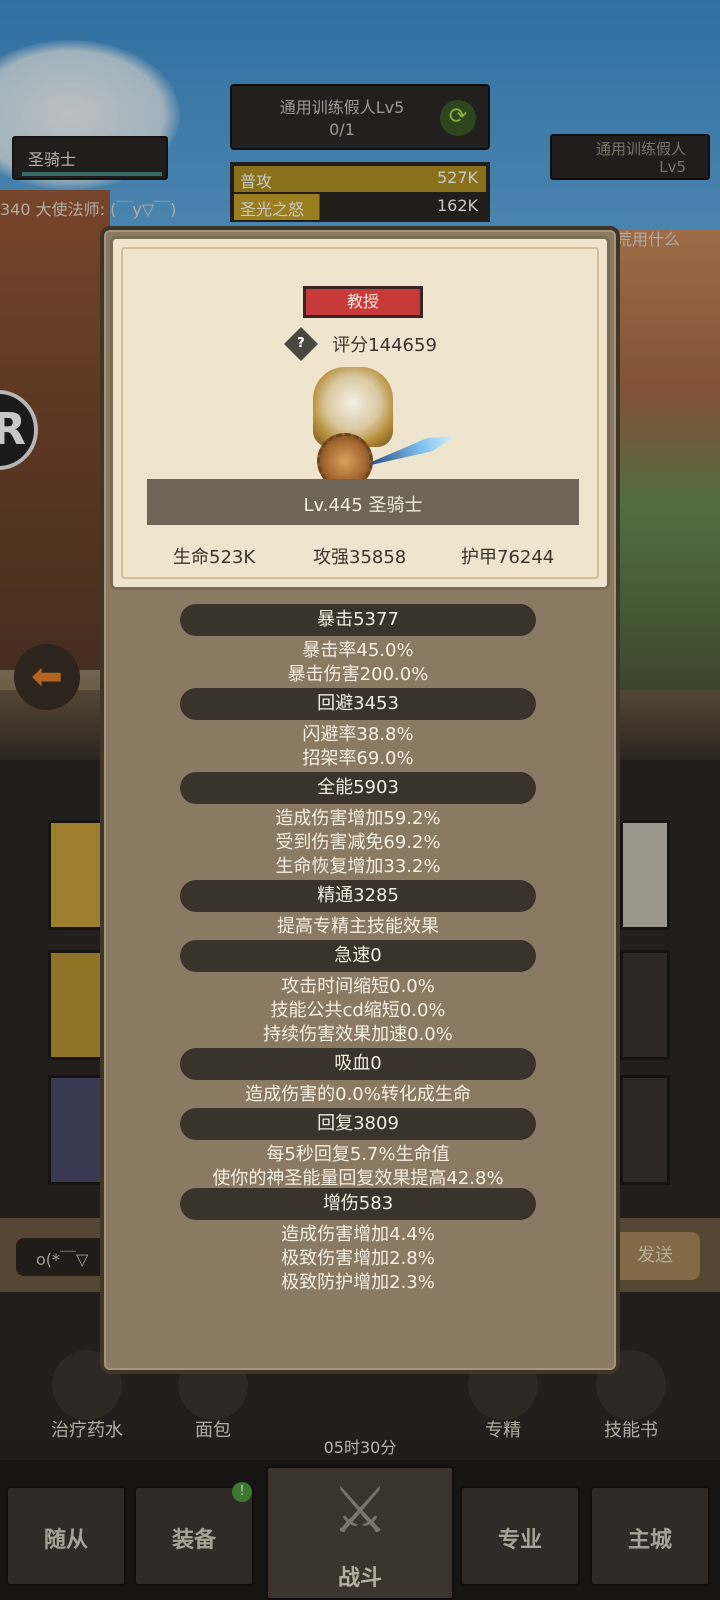  I want to click on section-header: 吸血0, so click(358, 1064).